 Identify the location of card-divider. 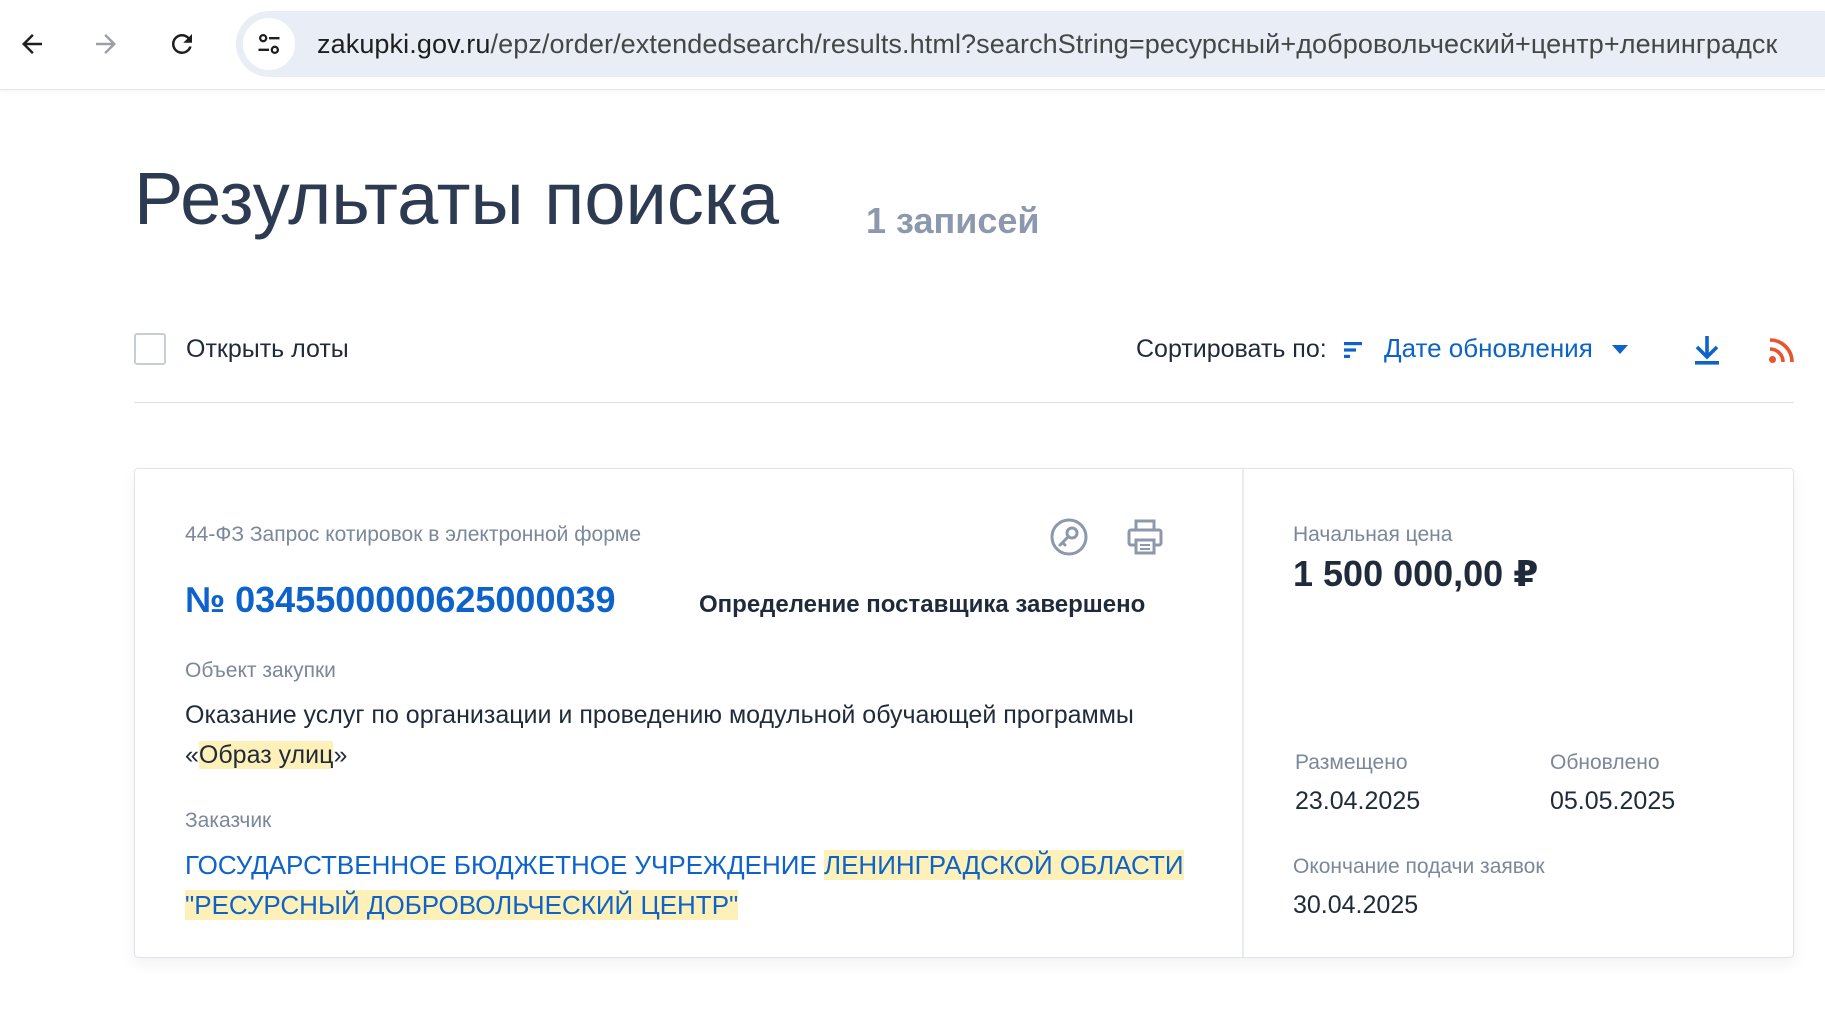
(1243, 713).